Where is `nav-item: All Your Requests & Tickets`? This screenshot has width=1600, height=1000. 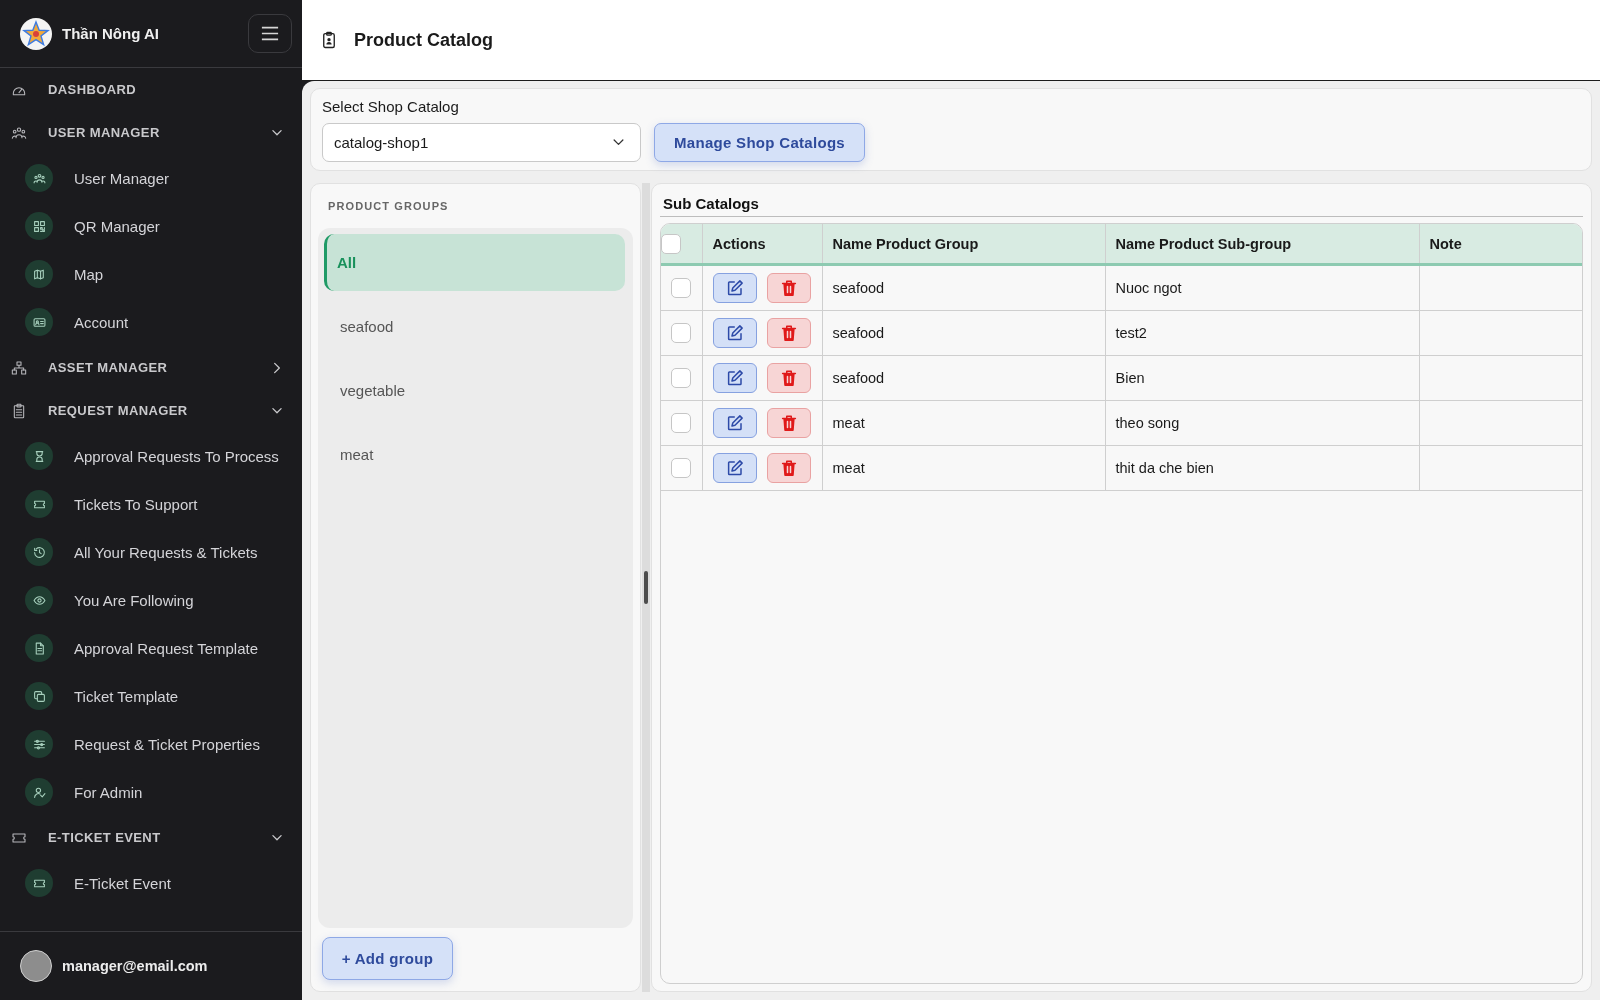
nav-item: All Your Requests & Tickets is located at coordinates (151, 552).